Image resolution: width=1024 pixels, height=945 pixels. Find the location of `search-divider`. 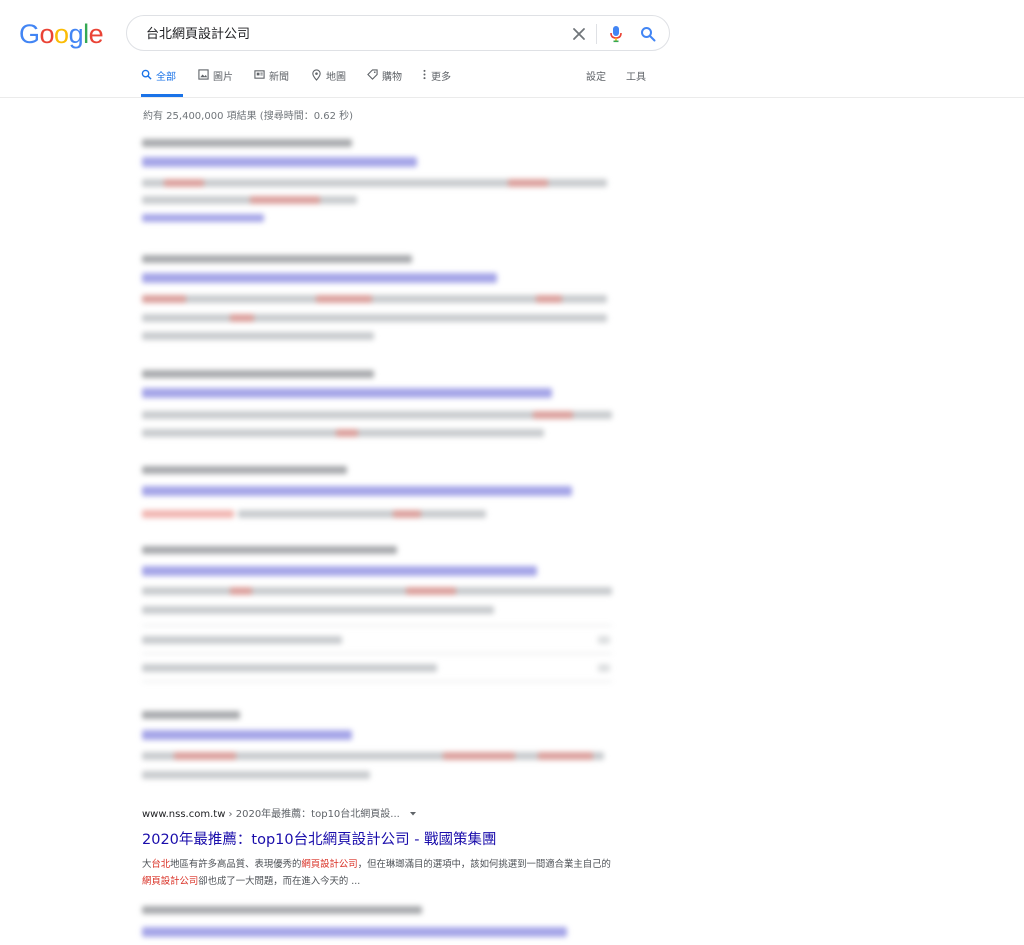

search-divider is located at coordinates (596, 34).